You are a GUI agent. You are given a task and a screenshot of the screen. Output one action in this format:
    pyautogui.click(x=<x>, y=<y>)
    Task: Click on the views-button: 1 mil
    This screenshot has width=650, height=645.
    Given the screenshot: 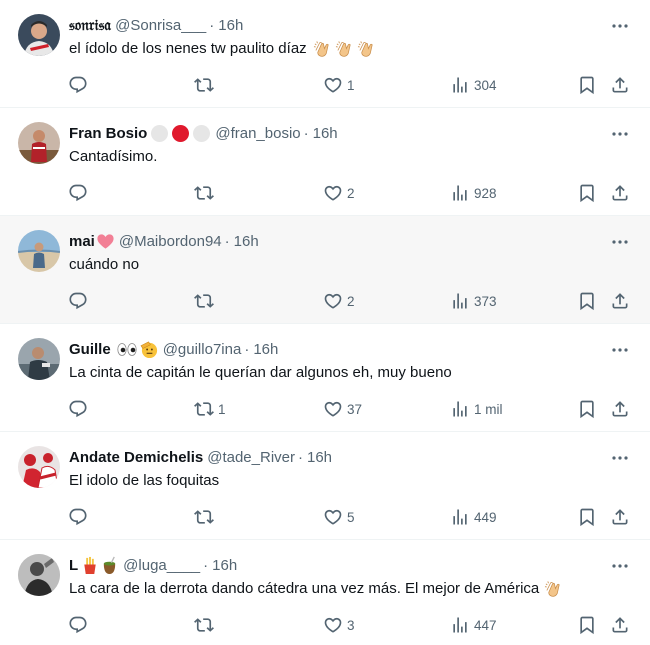 What is the action you would take?
    pyautogui.click(x=476, y=409)
    